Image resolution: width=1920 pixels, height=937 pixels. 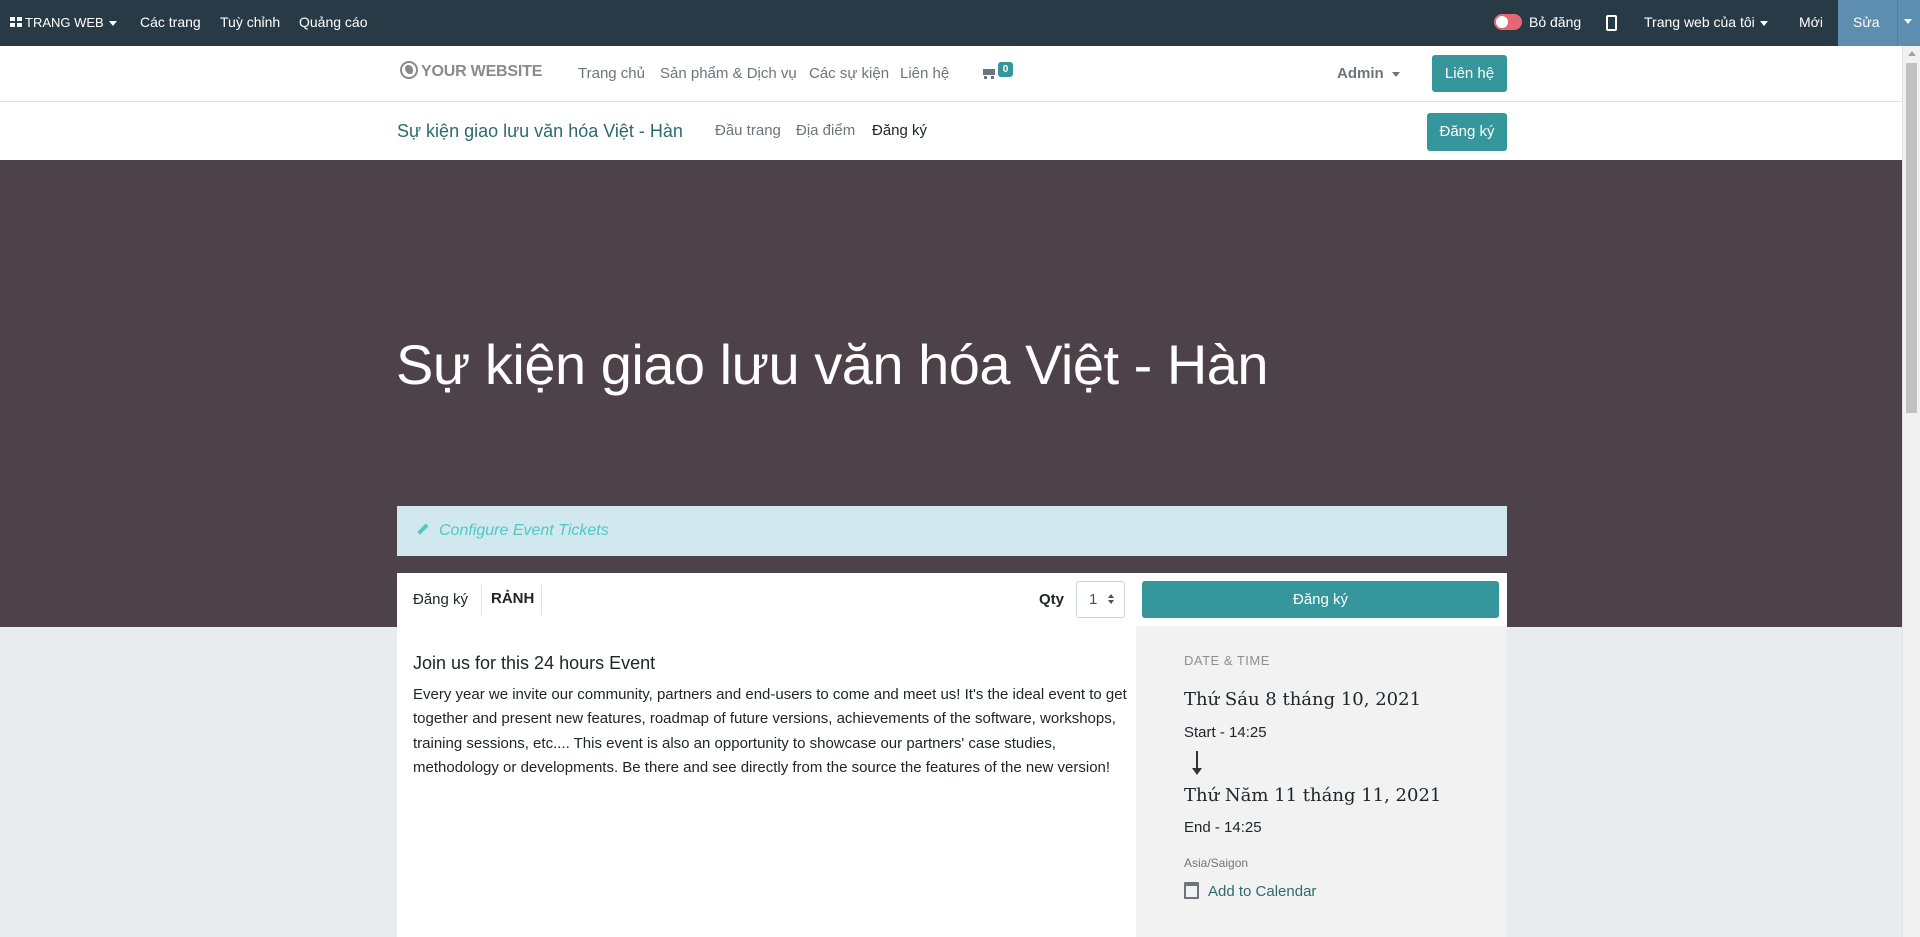 I want to click on event-tab-intro: Đầu trang, so click(x=748, y=131).